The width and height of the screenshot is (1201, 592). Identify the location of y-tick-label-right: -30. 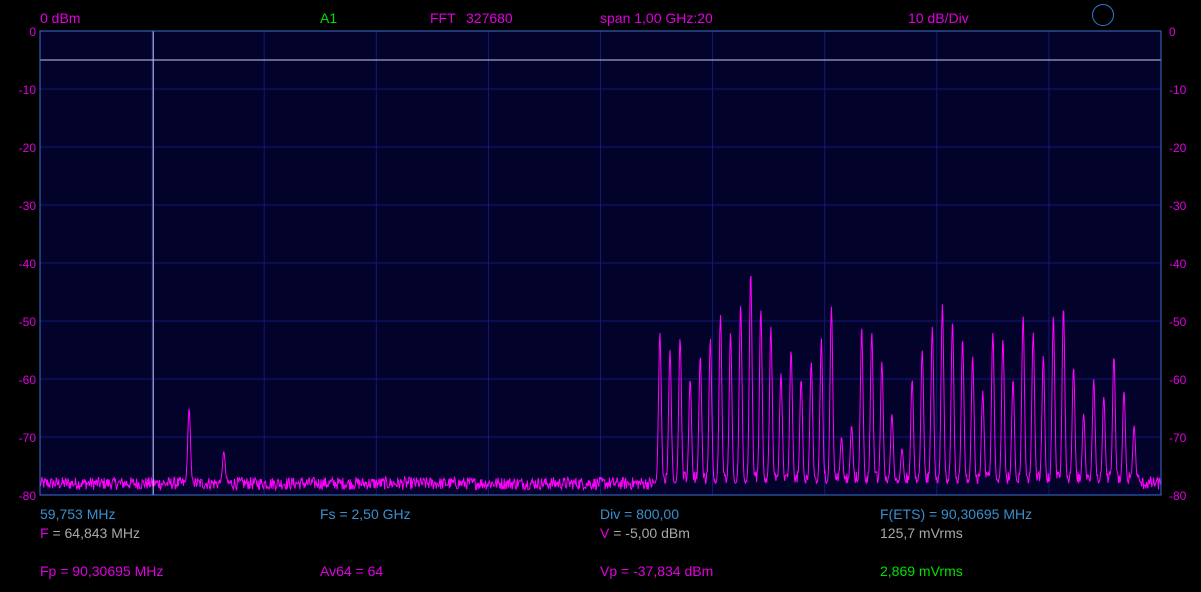
(1178, 206).